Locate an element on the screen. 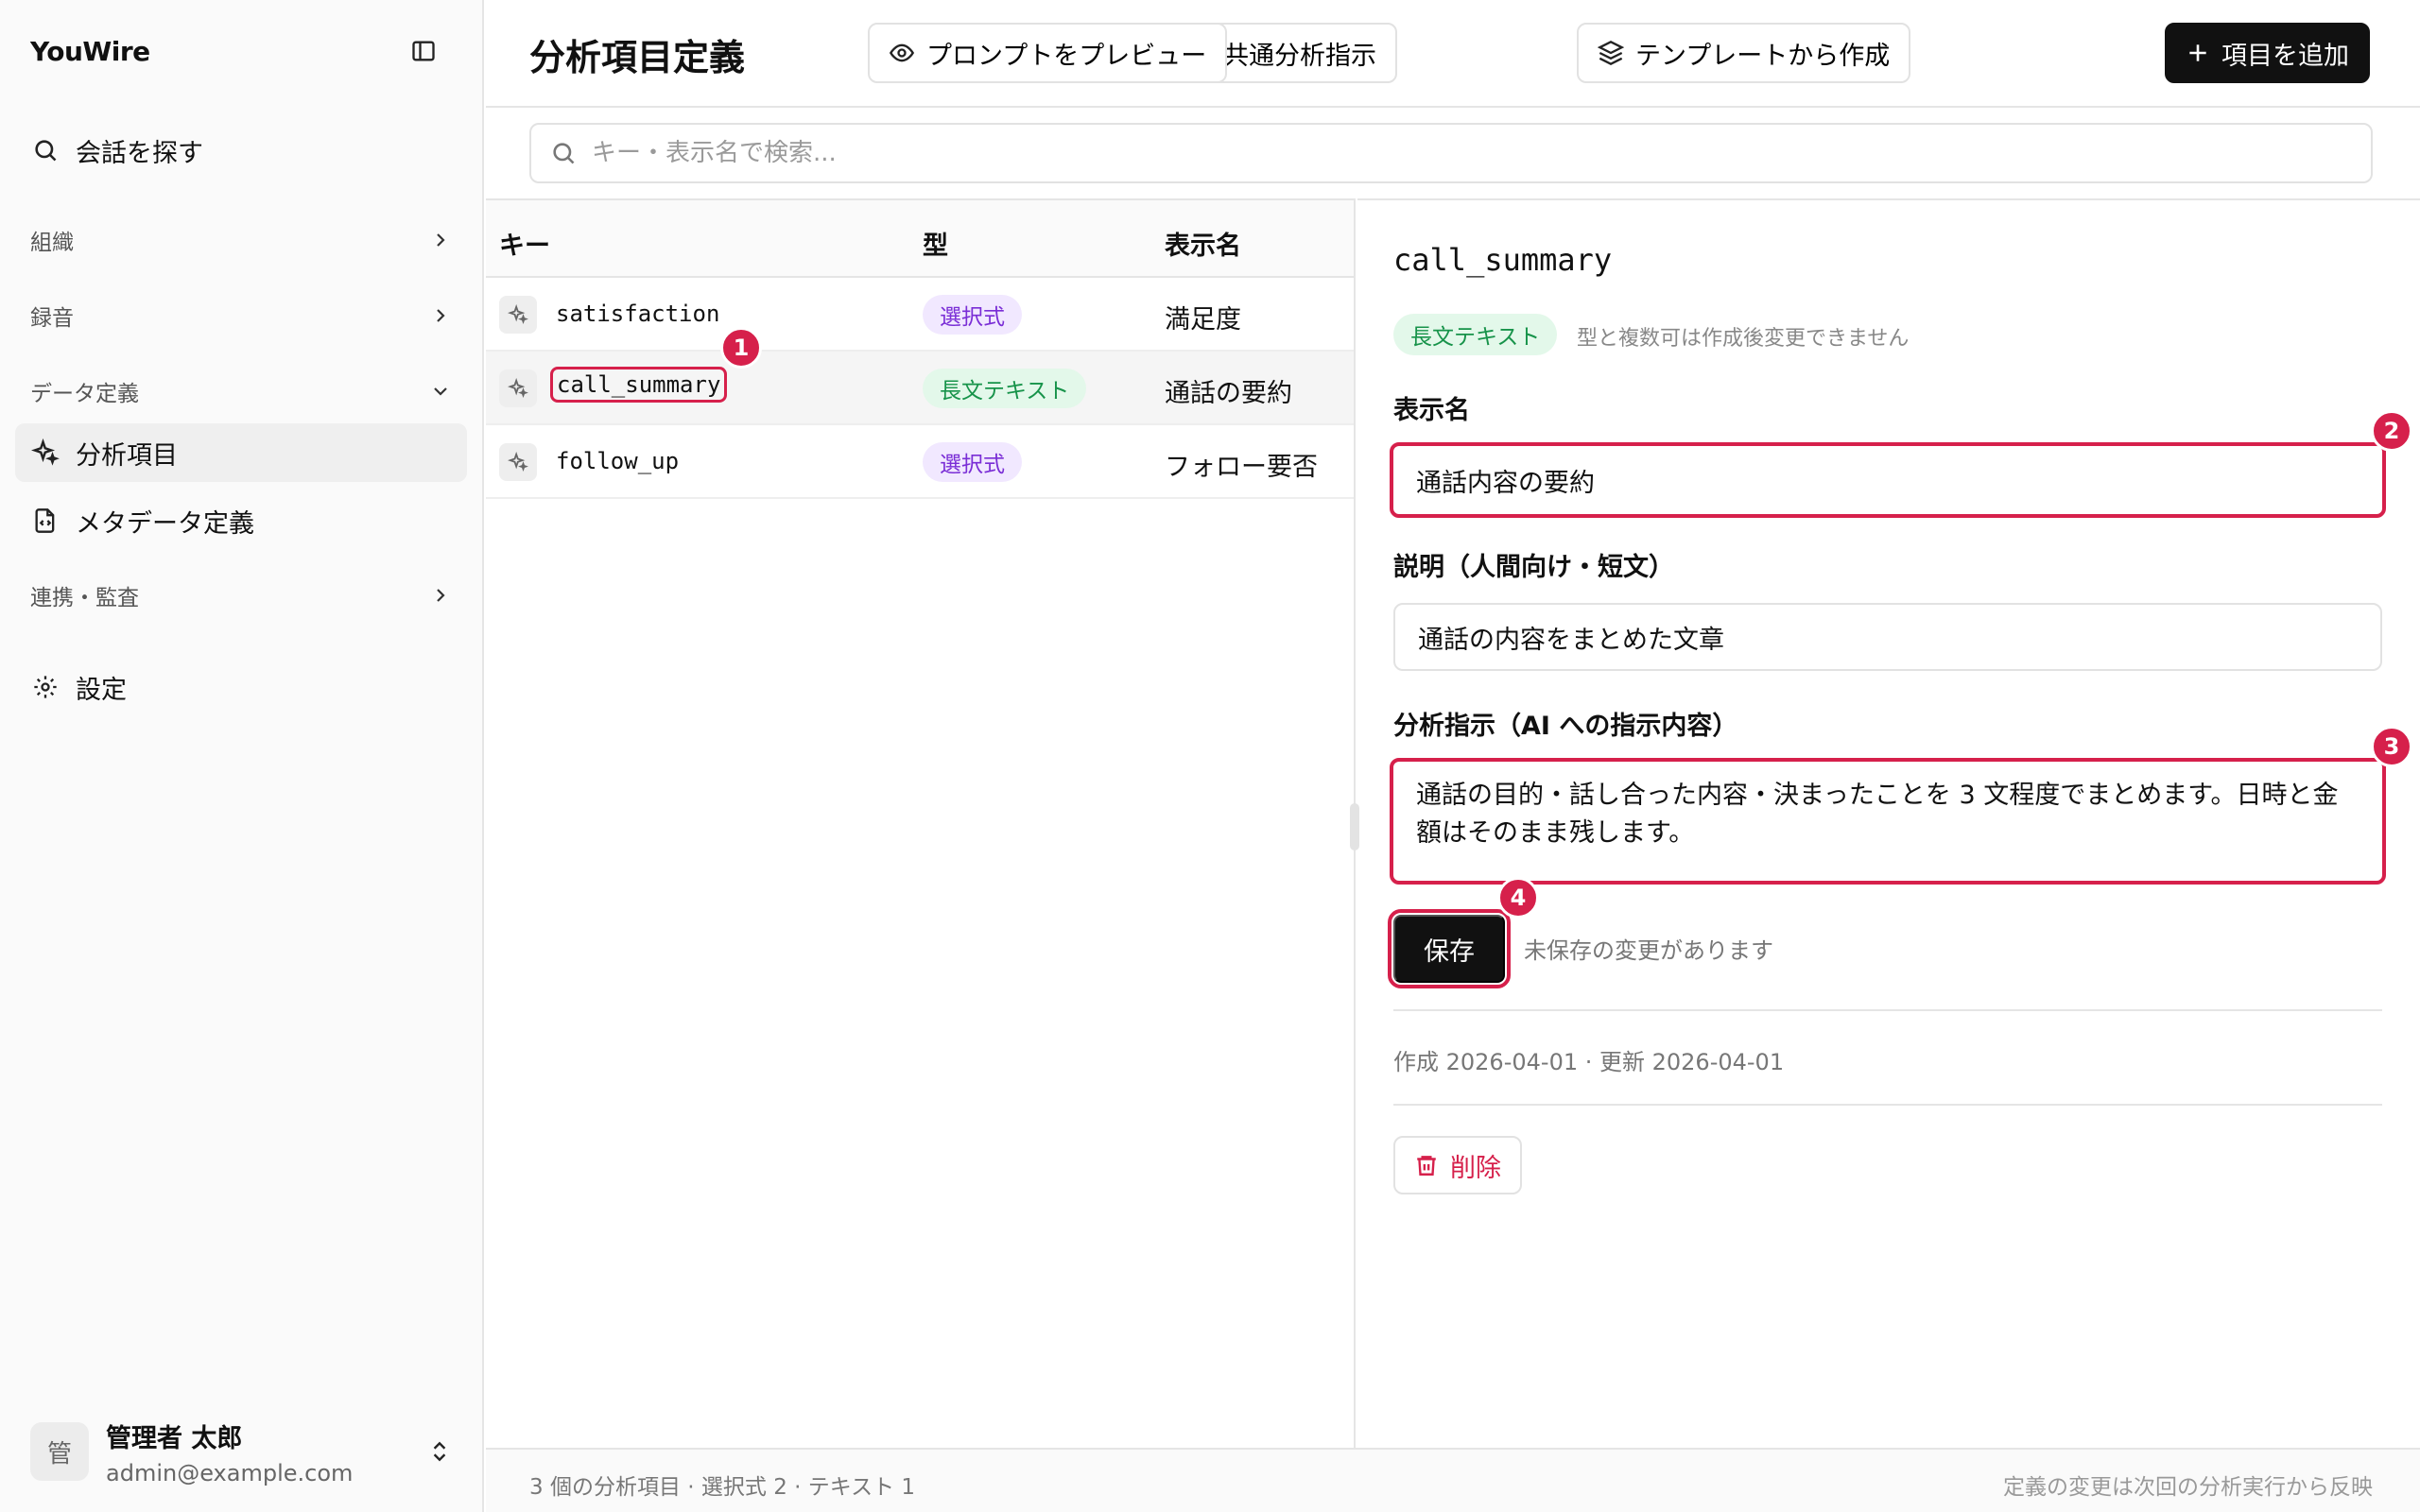  display-name-label: 表示名 is located at coordinates (1431, 410).